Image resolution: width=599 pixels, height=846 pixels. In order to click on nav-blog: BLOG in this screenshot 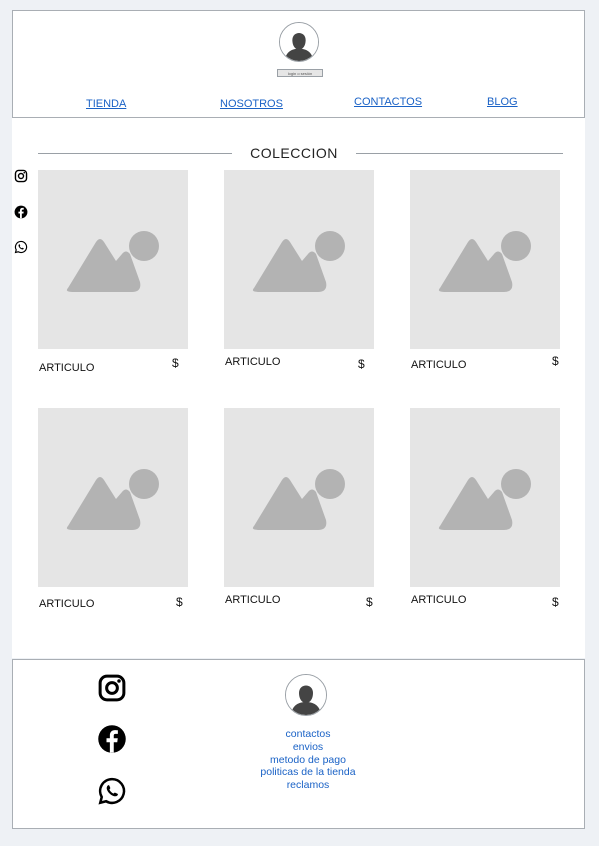, I will do `click(502, 102)`.